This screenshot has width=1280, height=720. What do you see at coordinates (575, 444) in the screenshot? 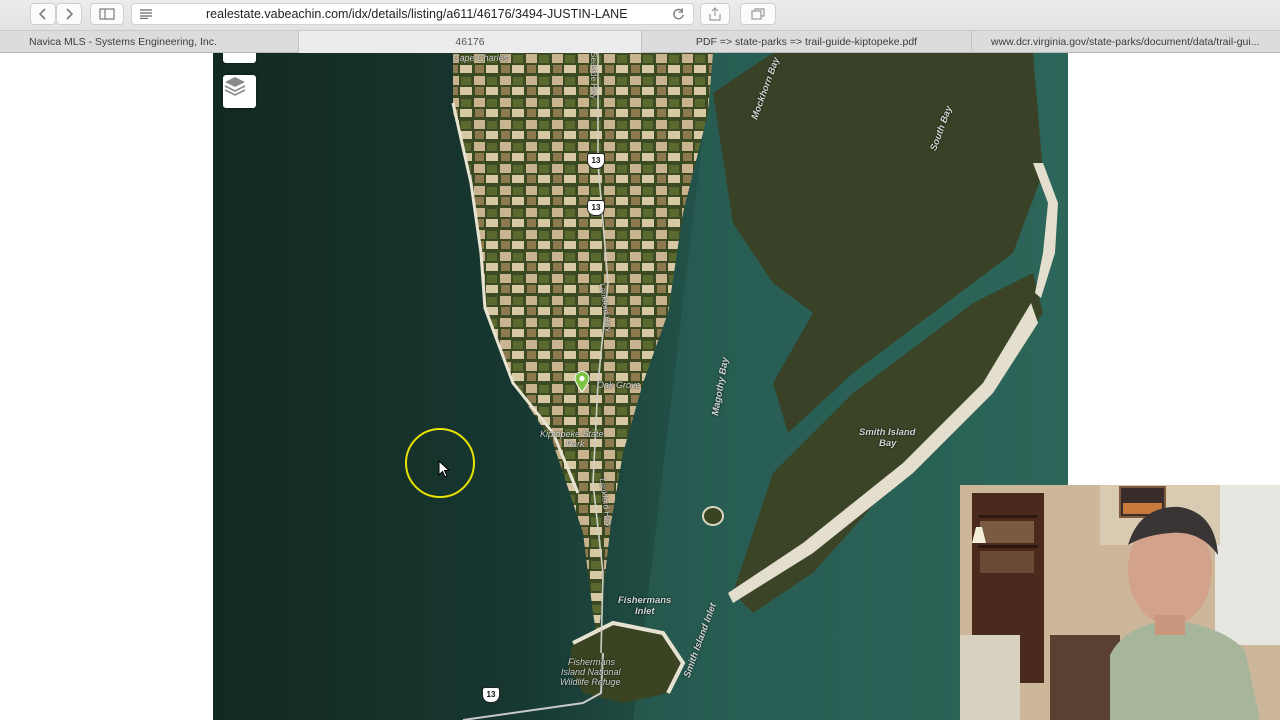
I see `map-label-kiptopeke-2: Park` at bounding box center [575, 444].